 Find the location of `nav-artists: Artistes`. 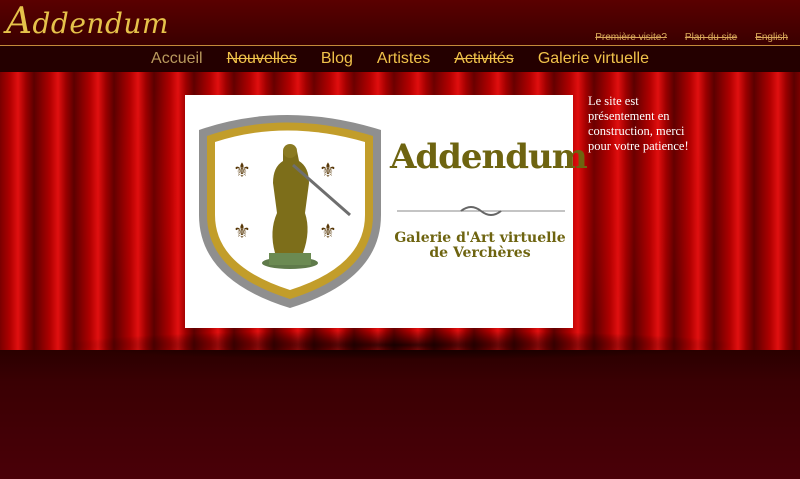

nav-artists: Artistes is located at coordinates (403, 59).